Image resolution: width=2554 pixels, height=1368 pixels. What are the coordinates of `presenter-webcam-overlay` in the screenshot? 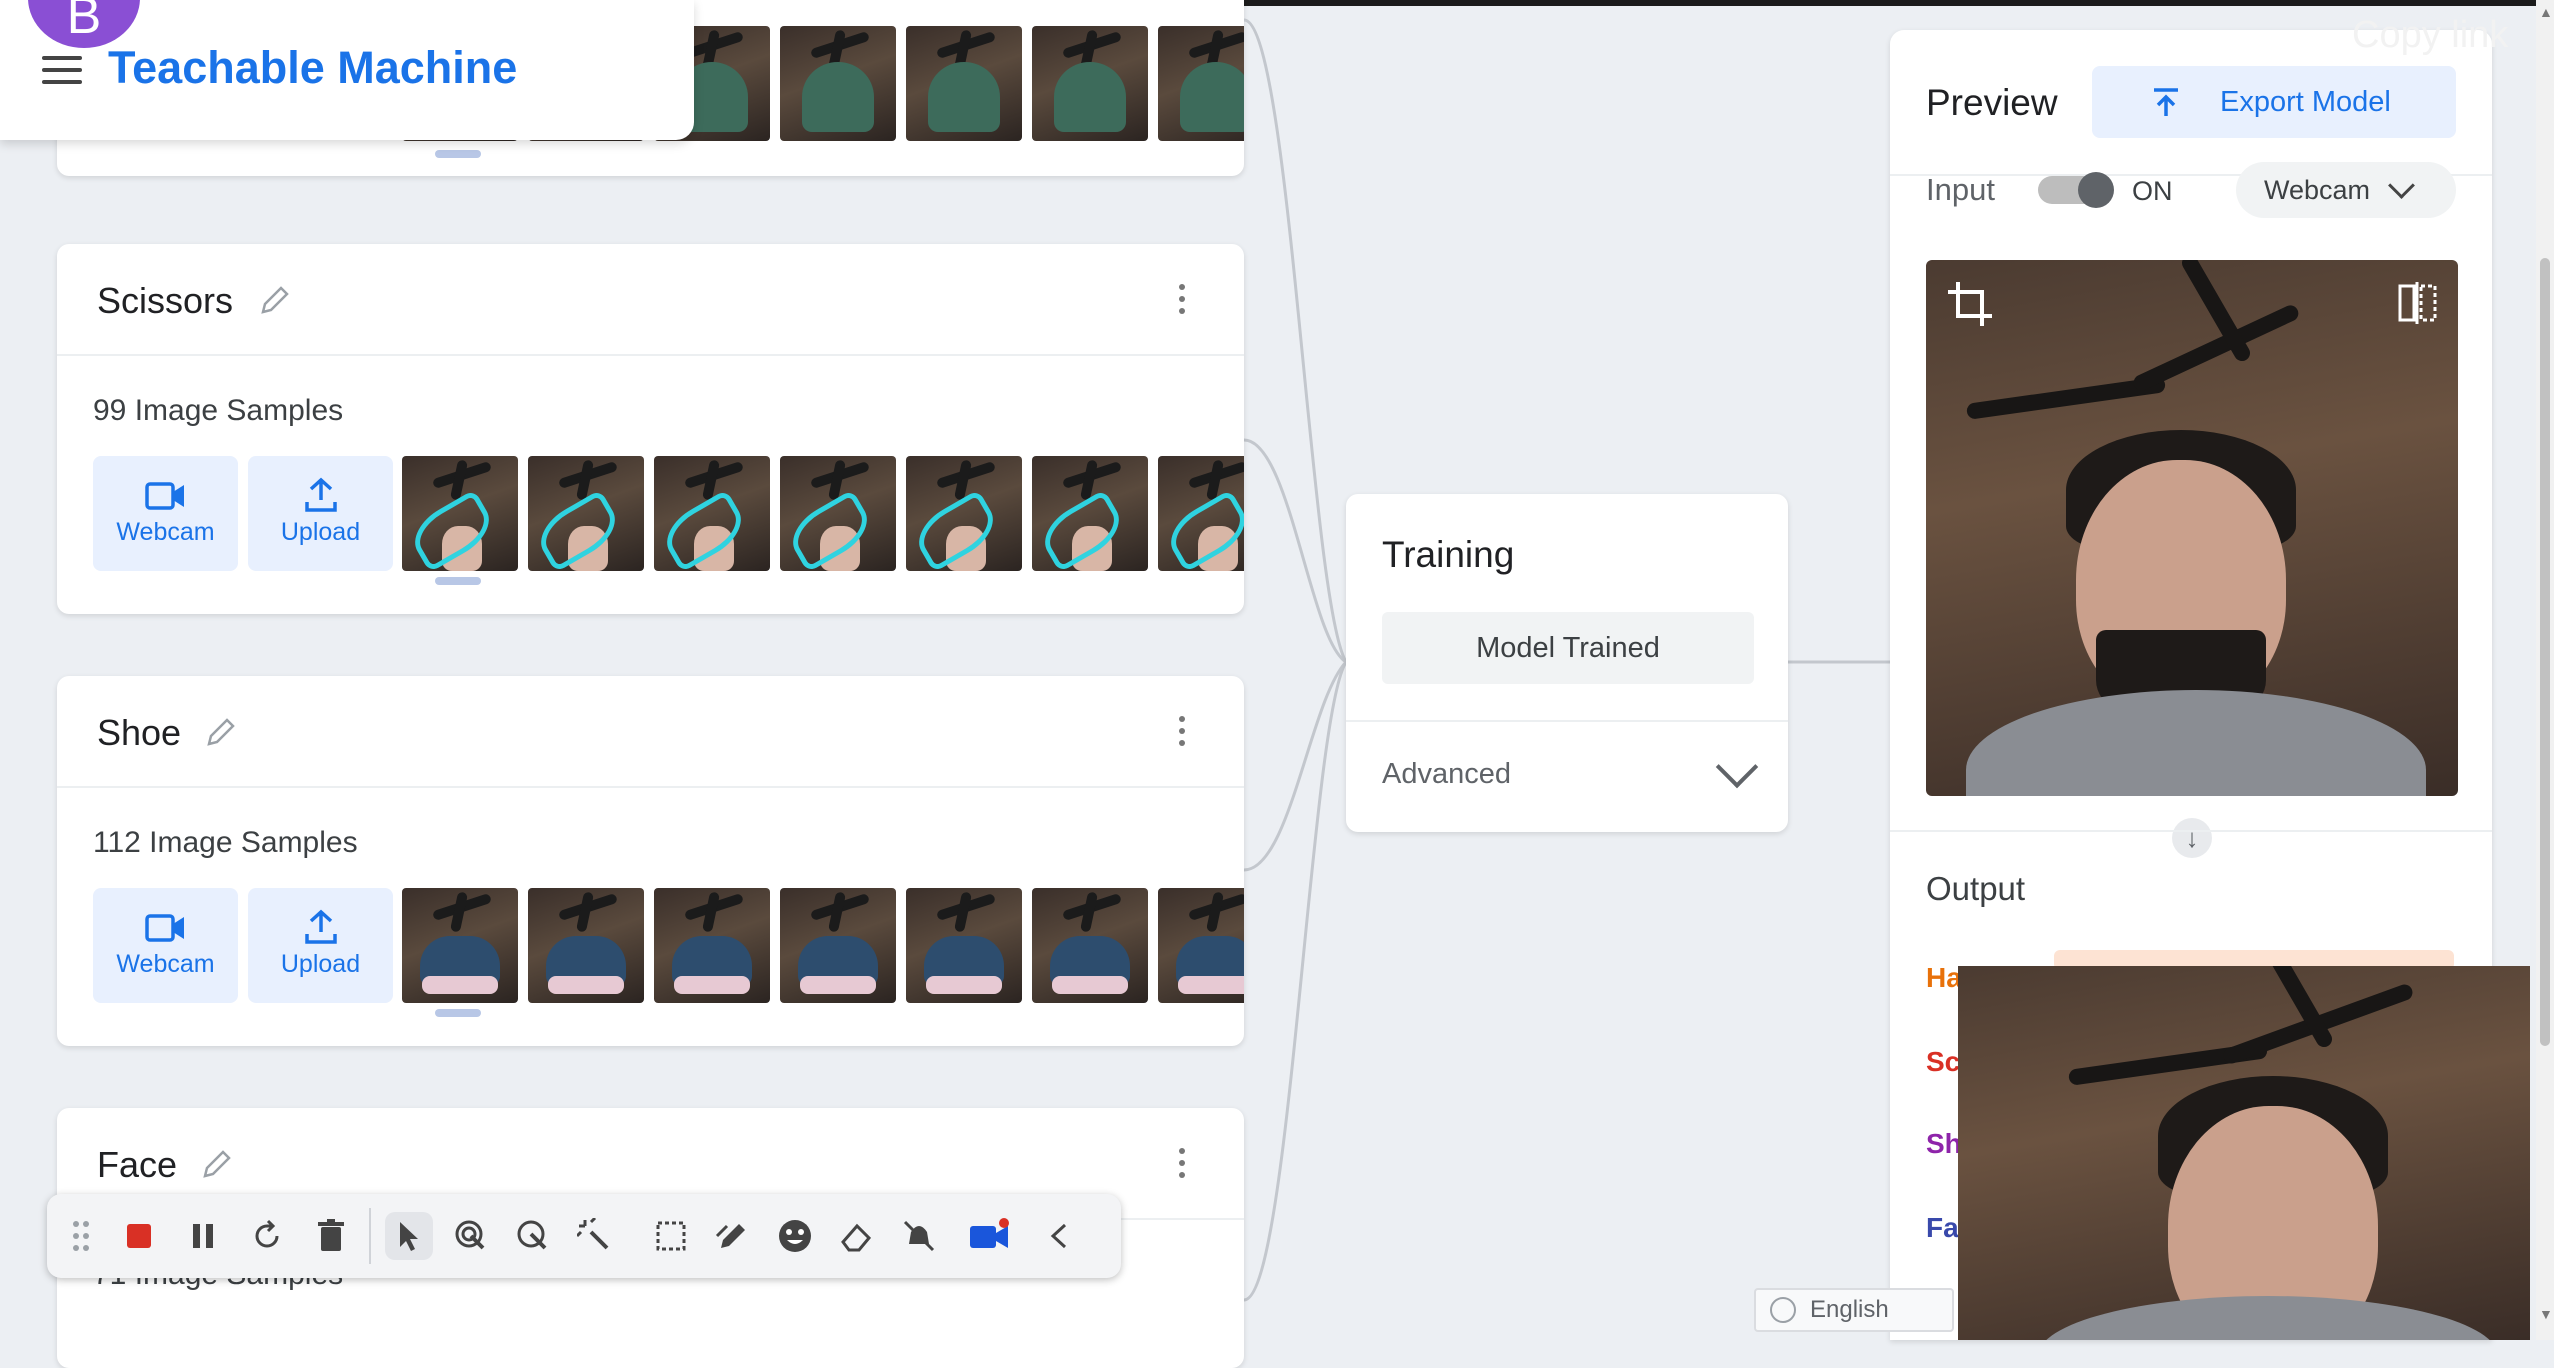 It's located at (2244, 1153).